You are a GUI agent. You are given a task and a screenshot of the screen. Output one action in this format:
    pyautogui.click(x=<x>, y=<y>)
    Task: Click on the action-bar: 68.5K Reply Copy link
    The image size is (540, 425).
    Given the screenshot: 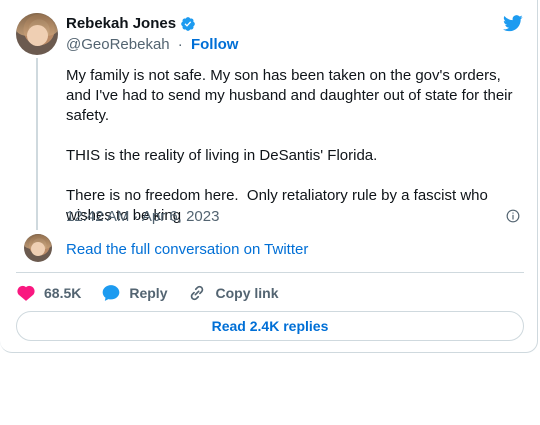 What is the action you would take?
    pyautogui.click(x=157, y=293)
    